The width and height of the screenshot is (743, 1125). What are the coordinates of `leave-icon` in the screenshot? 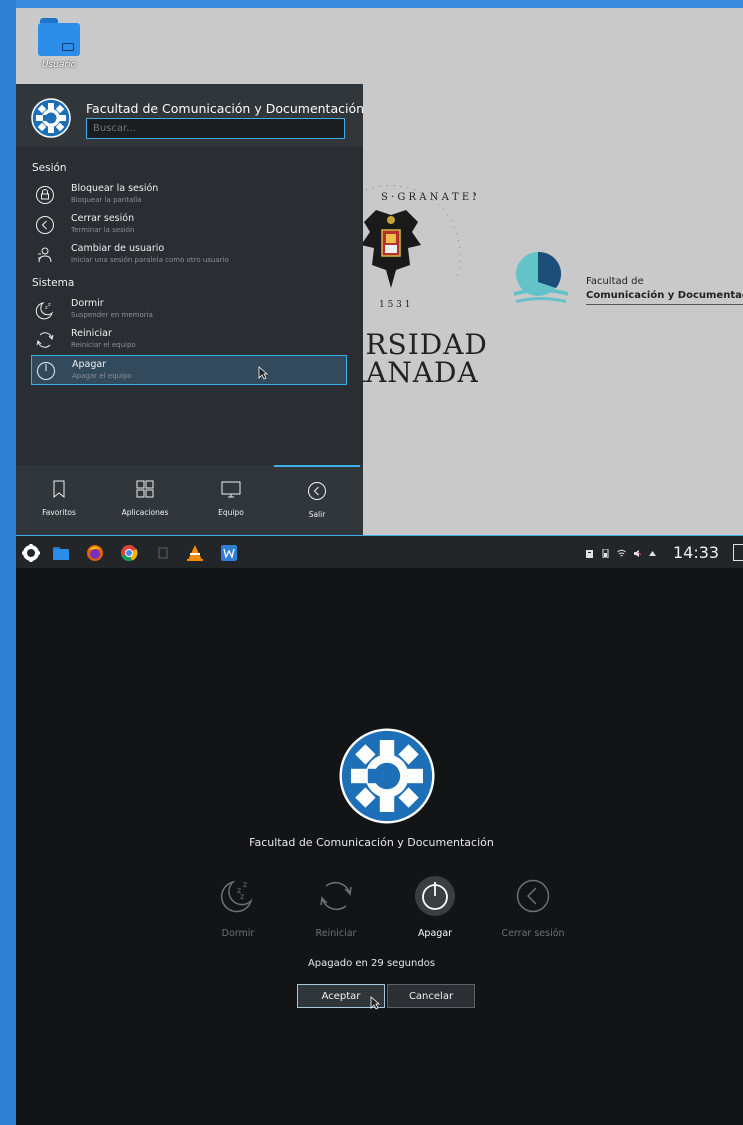 It's located at (317, 491).